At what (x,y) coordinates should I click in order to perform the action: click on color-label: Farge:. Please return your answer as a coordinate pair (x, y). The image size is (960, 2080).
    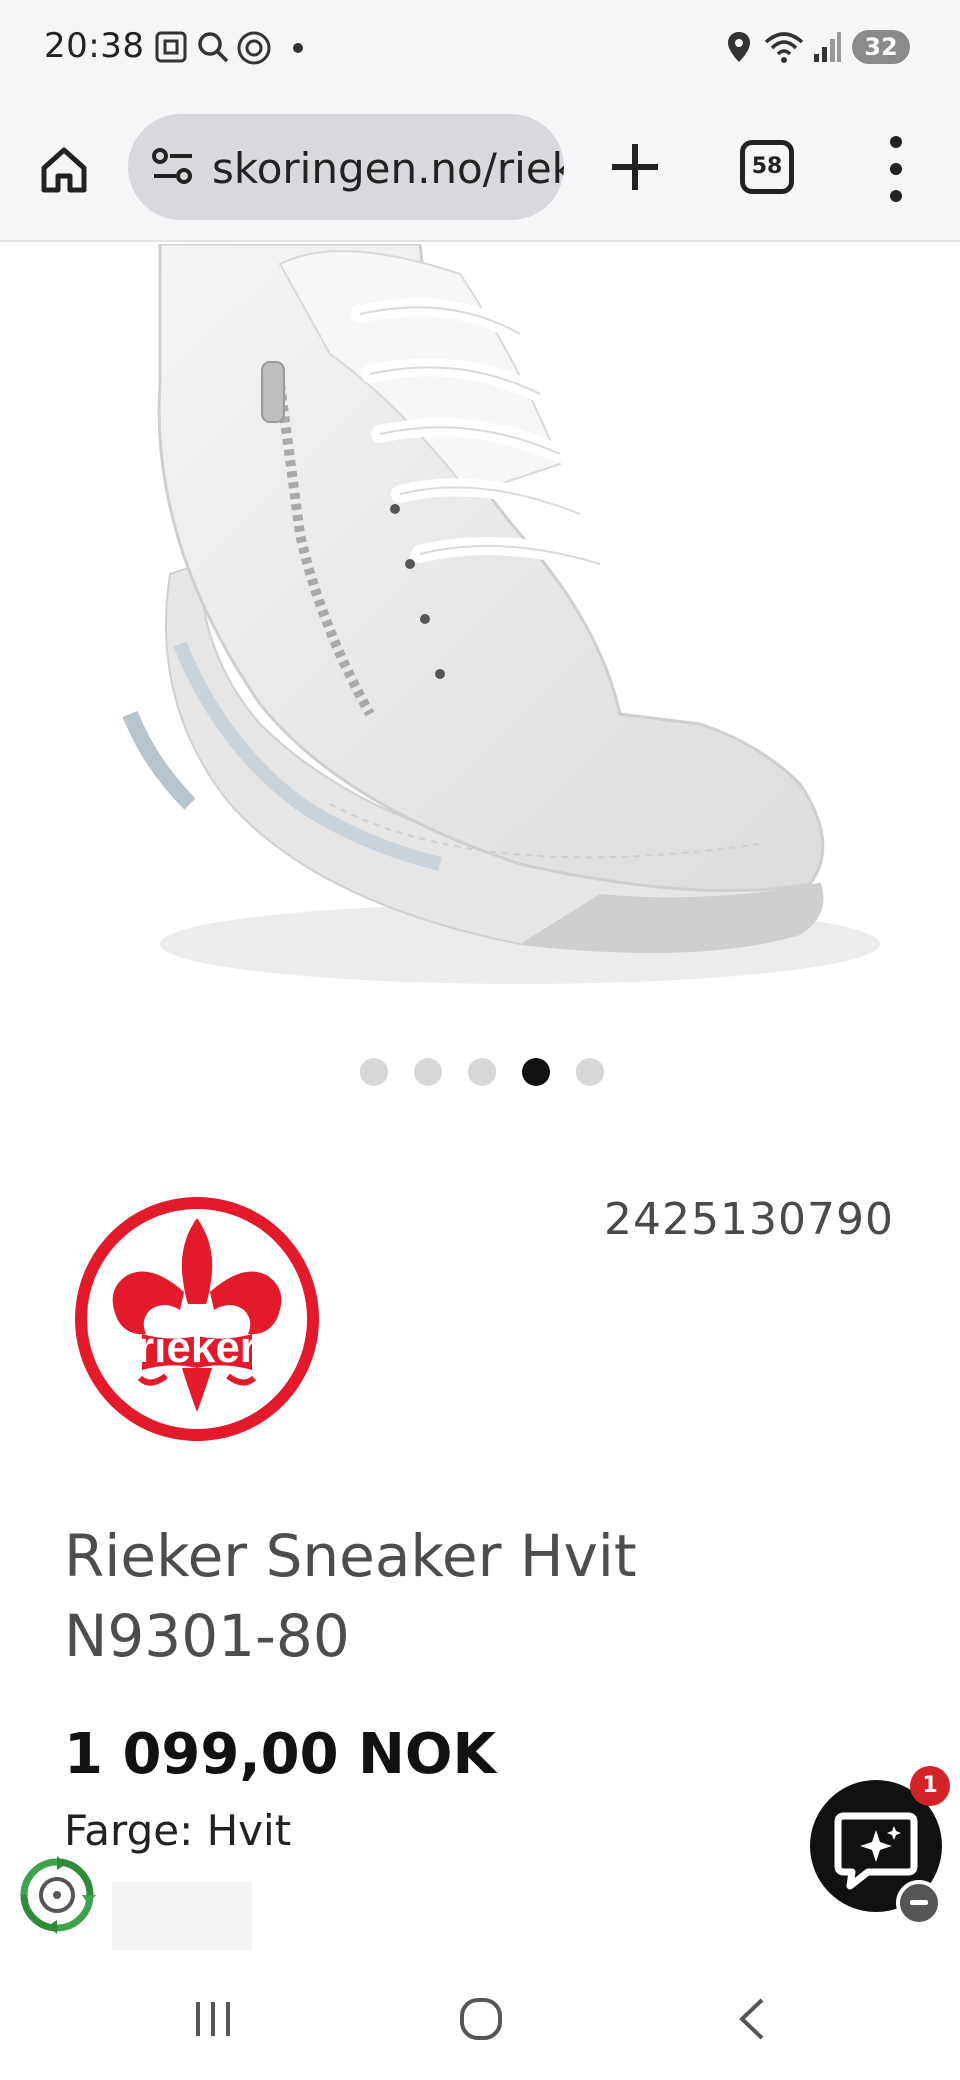
    Looking at the image, I should click on (129, 1830).